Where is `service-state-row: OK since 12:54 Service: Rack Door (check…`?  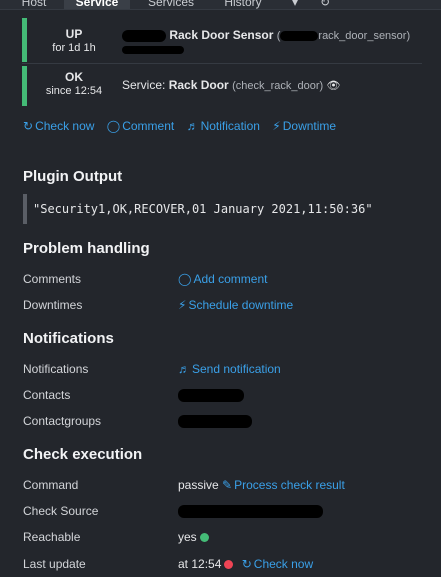 service-state-row: OK since 12:54 Service: Rack Door (check… is located at coordinates (222, 86).